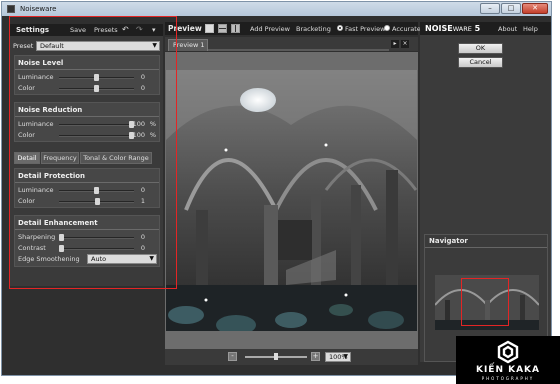  Describe the element at coordinates (480, 48) in the screenshot. I see `ok-button: OK` at that location.